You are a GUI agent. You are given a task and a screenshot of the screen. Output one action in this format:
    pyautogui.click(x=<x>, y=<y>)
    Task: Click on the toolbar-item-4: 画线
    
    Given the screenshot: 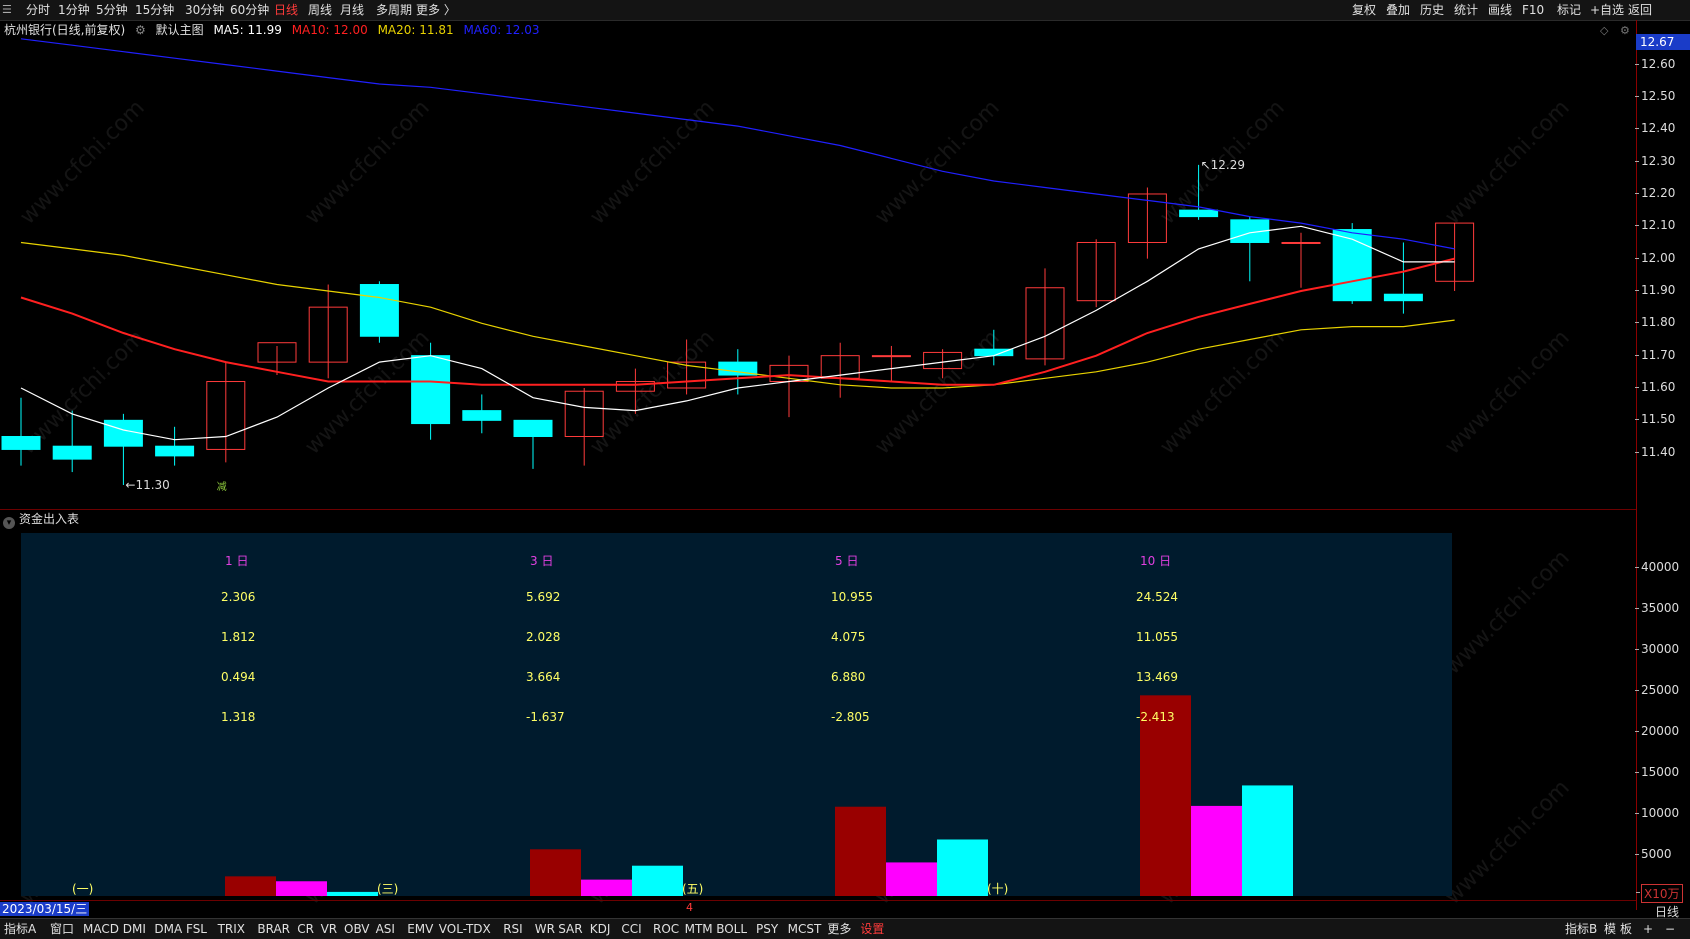 What is the action you would take?
    pyautogui.click(x=1500, y=10)
    